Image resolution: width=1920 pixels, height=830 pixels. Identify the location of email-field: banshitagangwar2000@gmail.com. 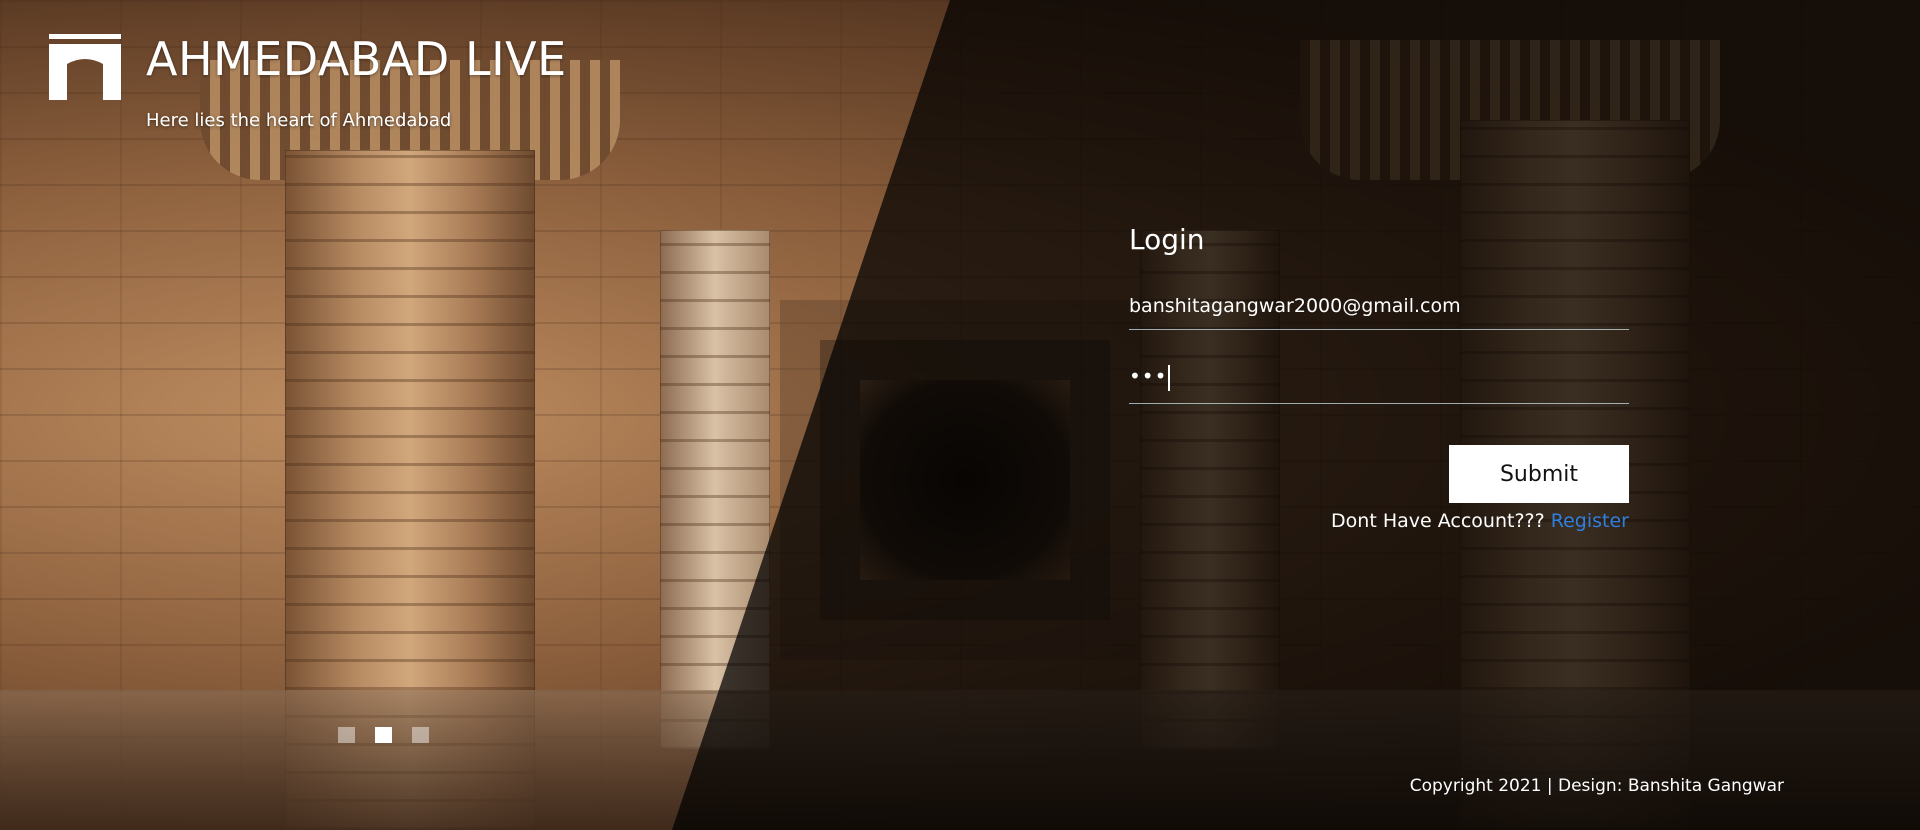
(1379, 312).